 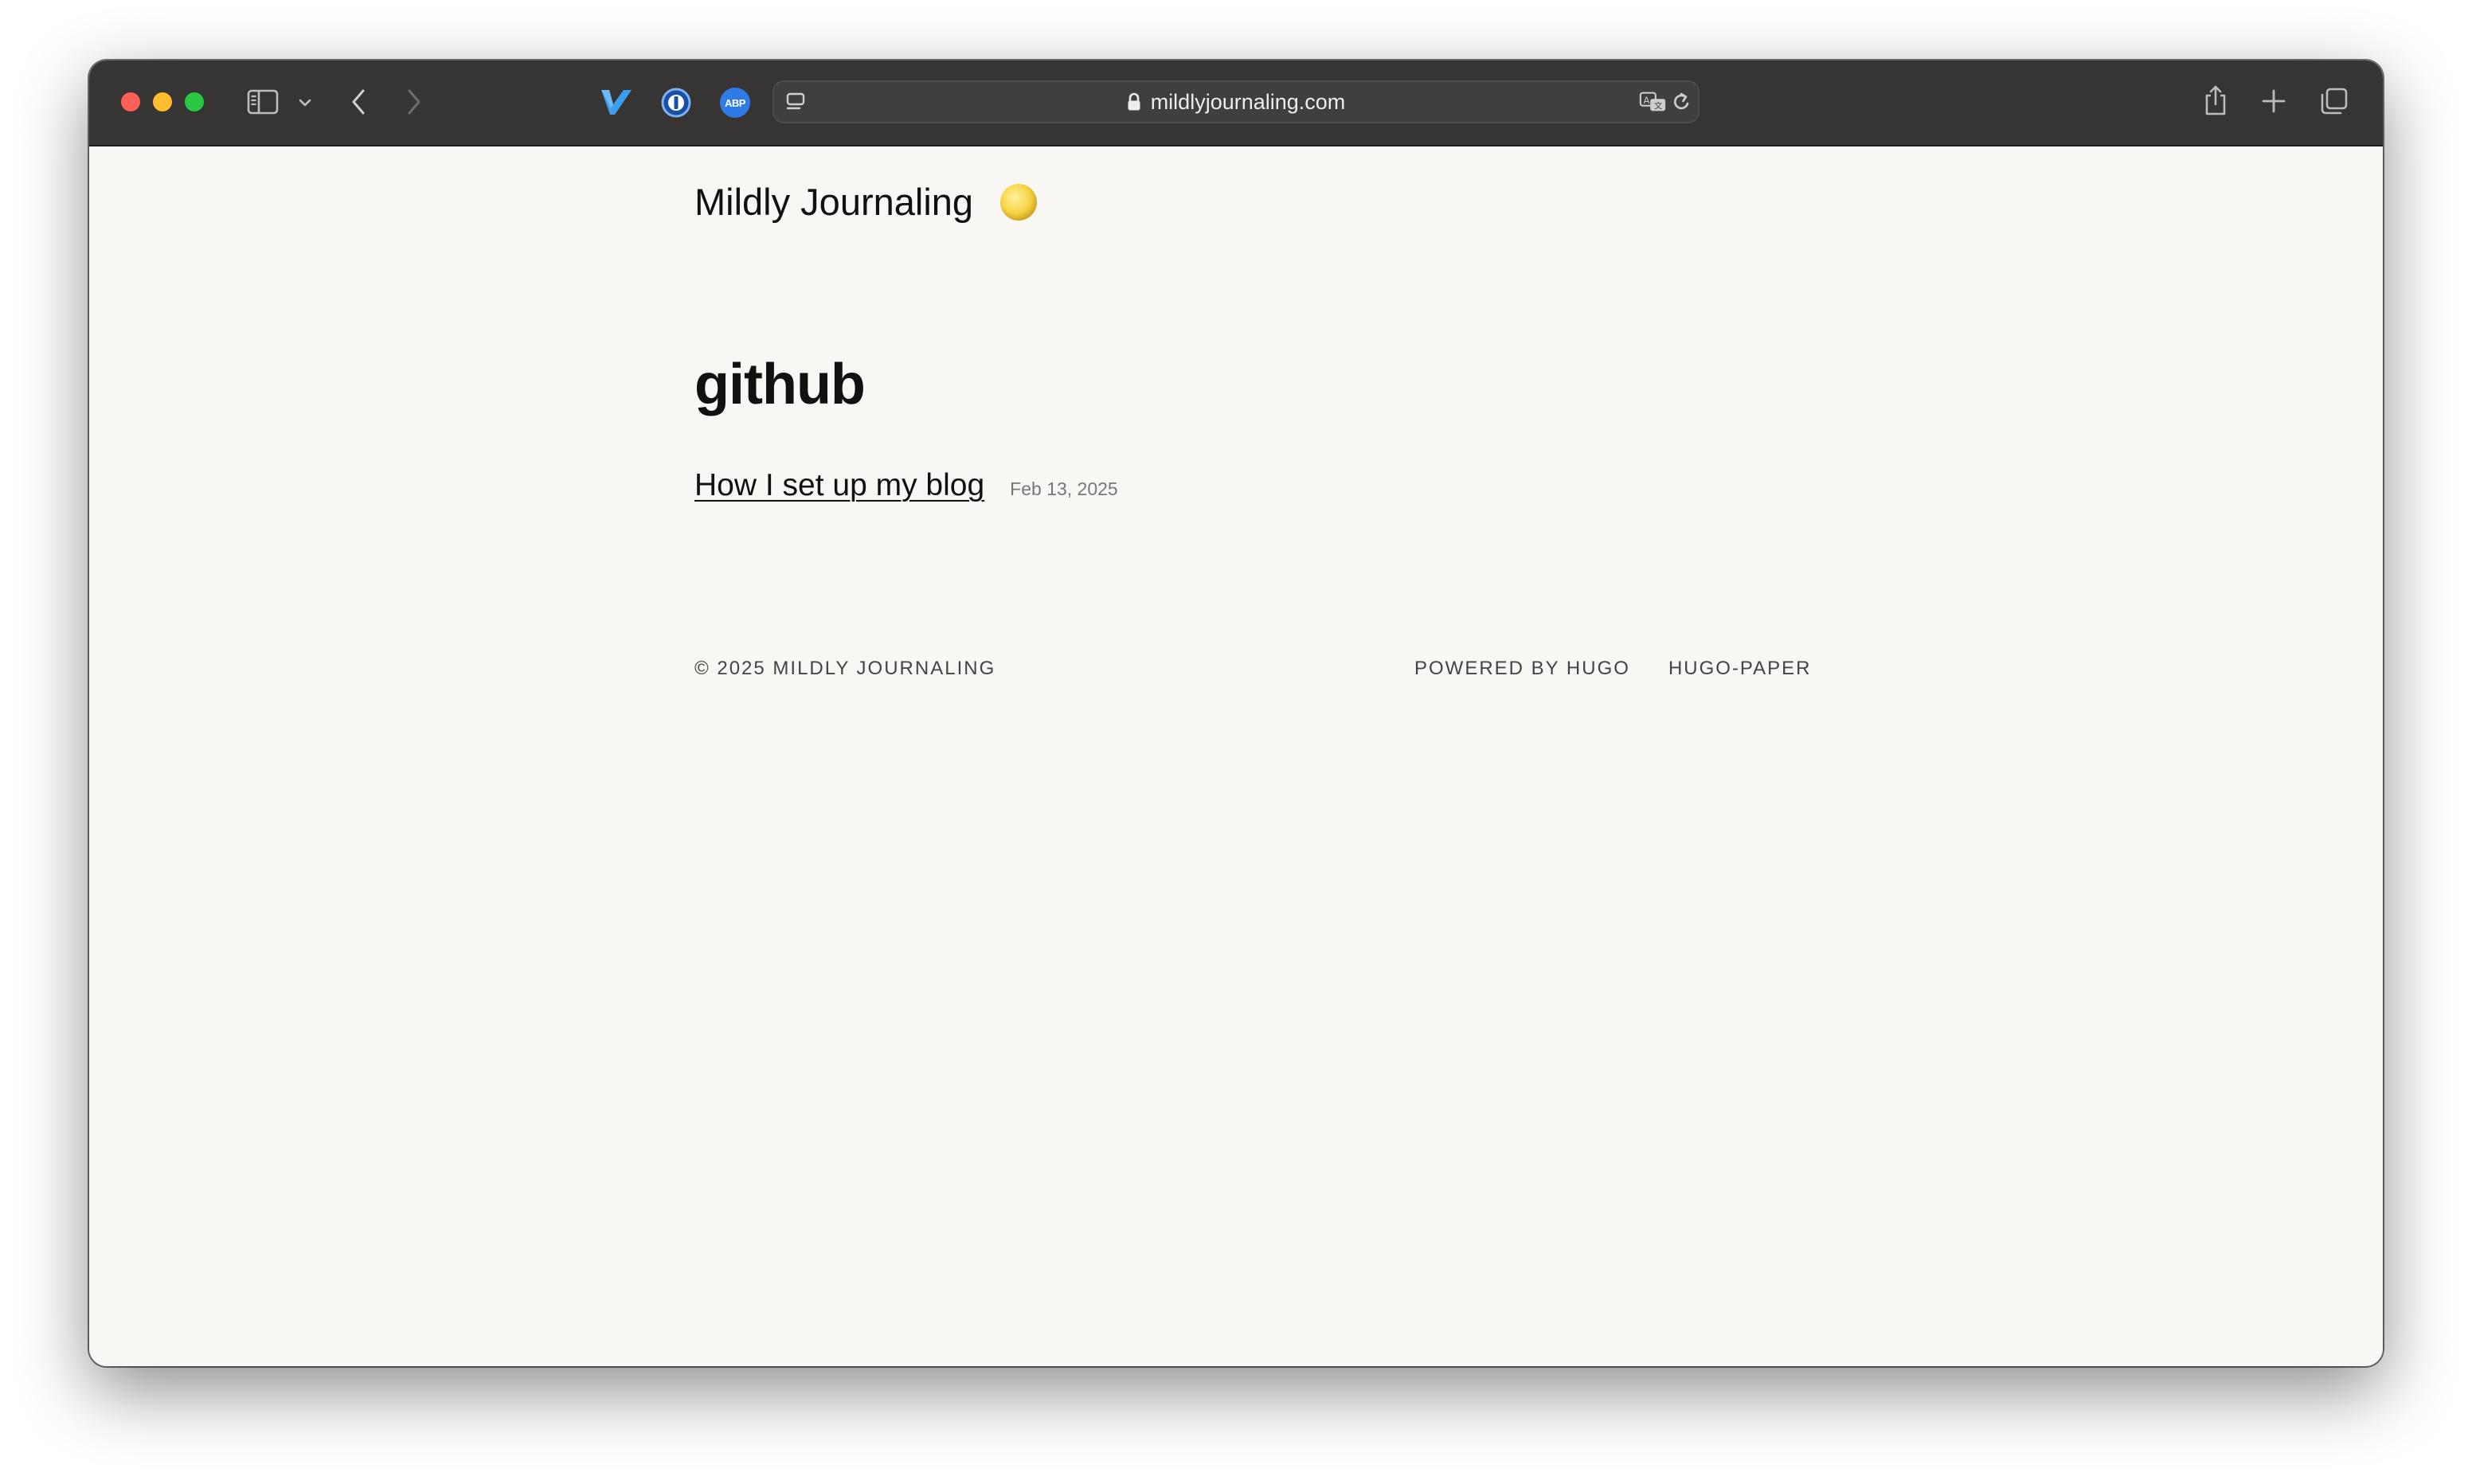 I want to click on theme-toggle-icon, so click(x=1019, y=202).